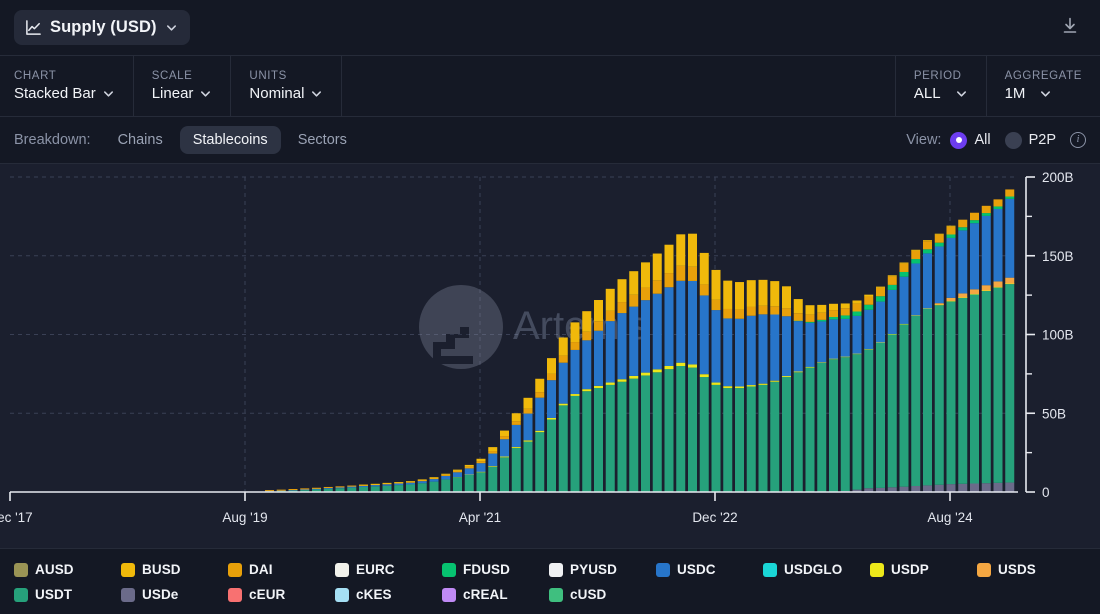 The height and width of the screenshot is (614, 1100). What do you see at coordinates (923, 569) in the screenshot?
I see `legend-item: USDP` at bounding box center [923, 569].